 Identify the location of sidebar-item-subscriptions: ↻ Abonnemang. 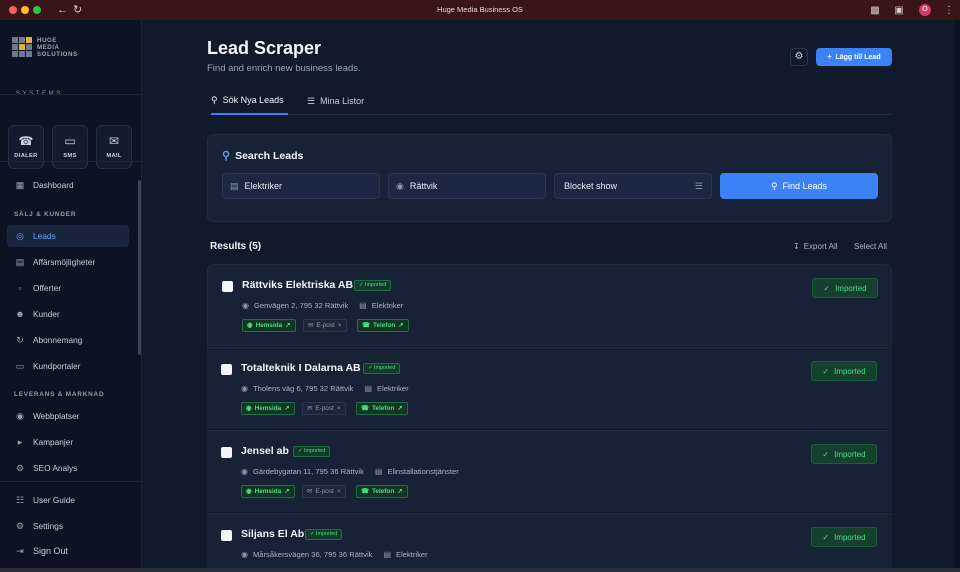
(68, 340).